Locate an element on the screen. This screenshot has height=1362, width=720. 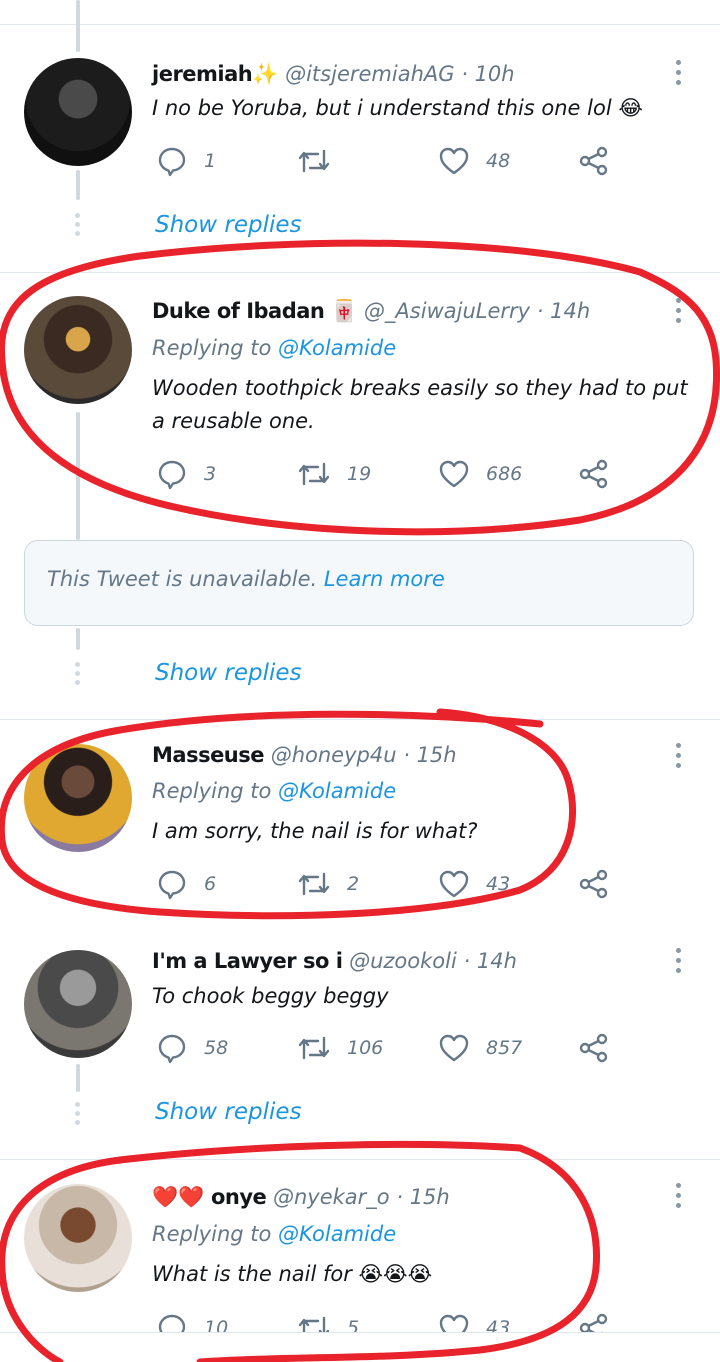
retweet-button: 19 is located at coordinates (334, 474).